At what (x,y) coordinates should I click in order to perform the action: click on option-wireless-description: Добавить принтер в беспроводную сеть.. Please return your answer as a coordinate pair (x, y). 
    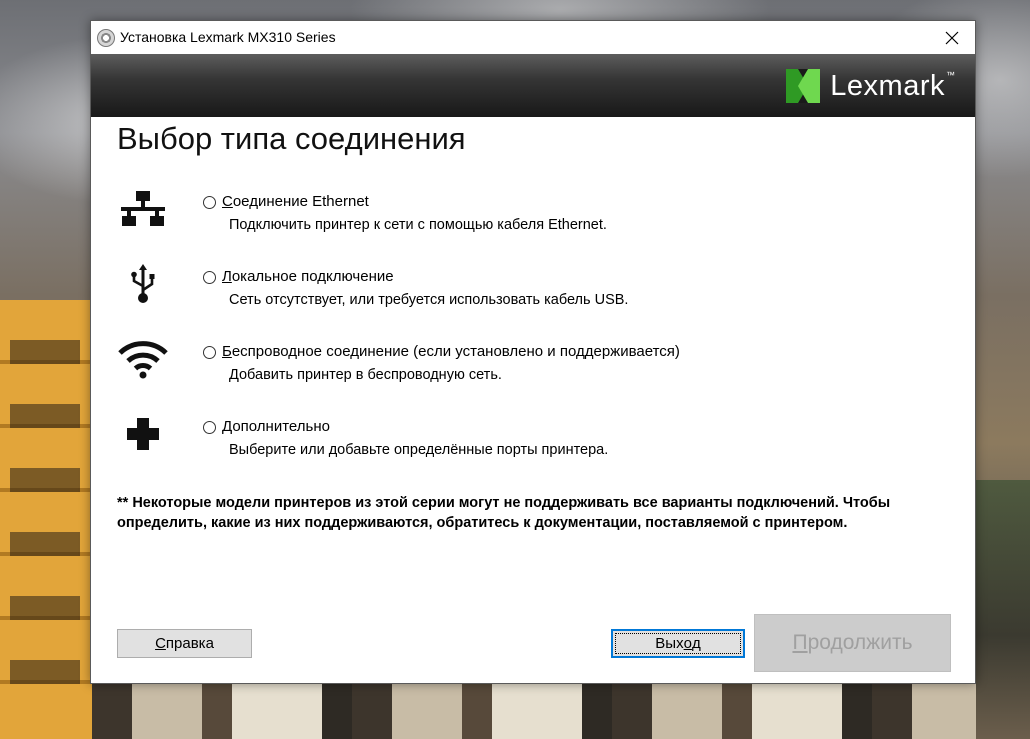
    Looking at the image, I should click on (365, 375).